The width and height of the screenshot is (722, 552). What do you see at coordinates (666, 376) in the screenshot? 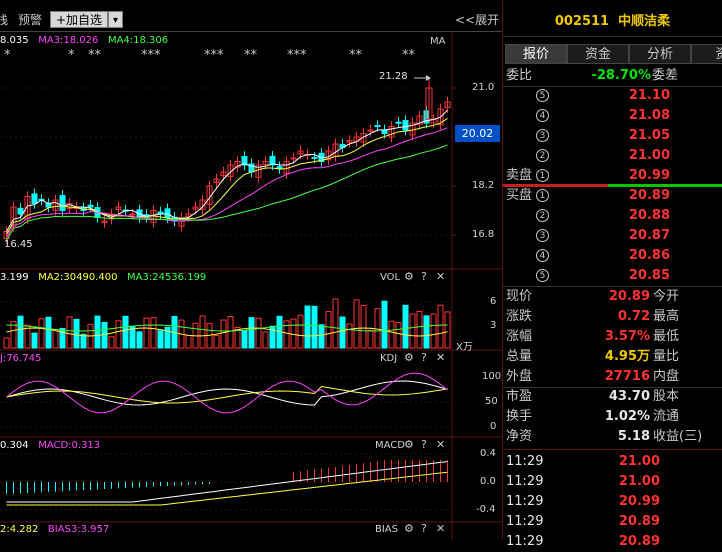
I see `stat-label: 内盘` at bounding box center [666, 376].